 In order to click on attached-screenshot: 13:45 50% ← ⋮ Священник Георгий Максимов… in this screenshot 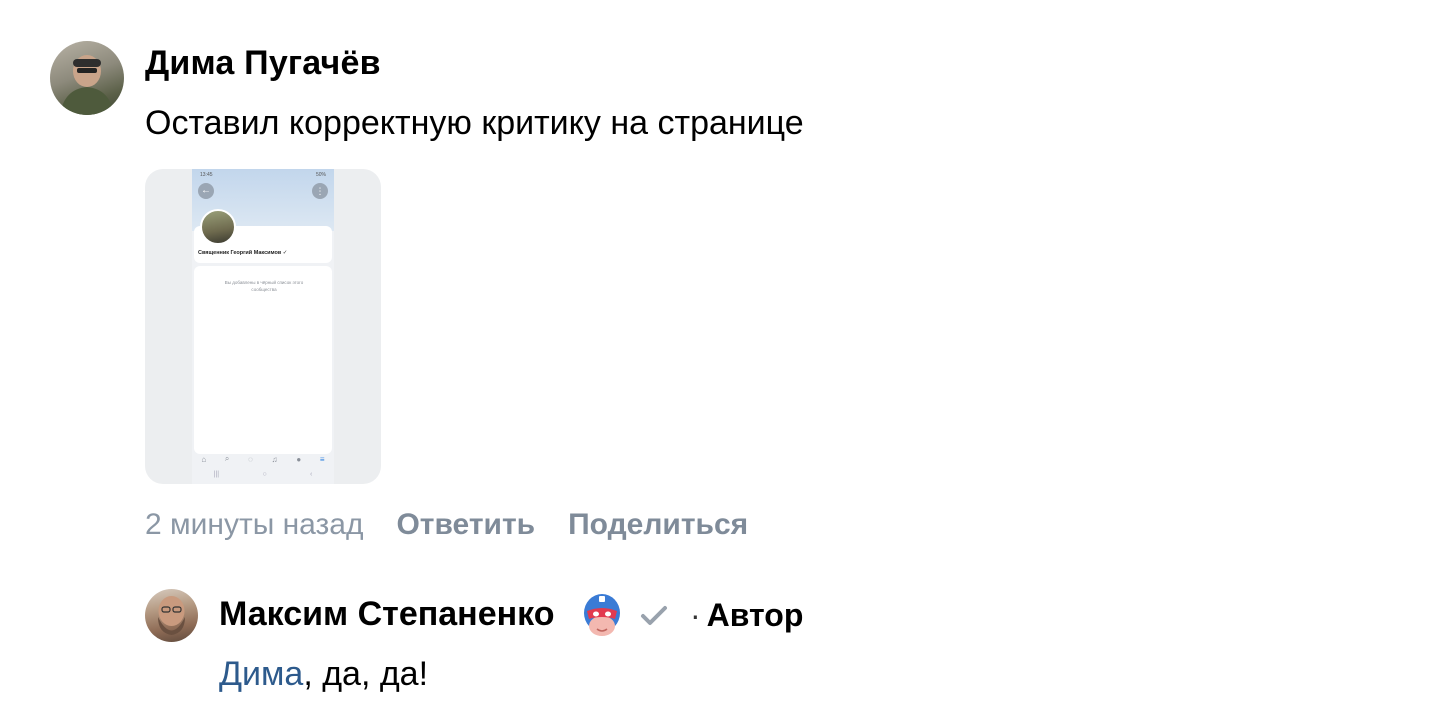, I will do `click(263, 326)`.